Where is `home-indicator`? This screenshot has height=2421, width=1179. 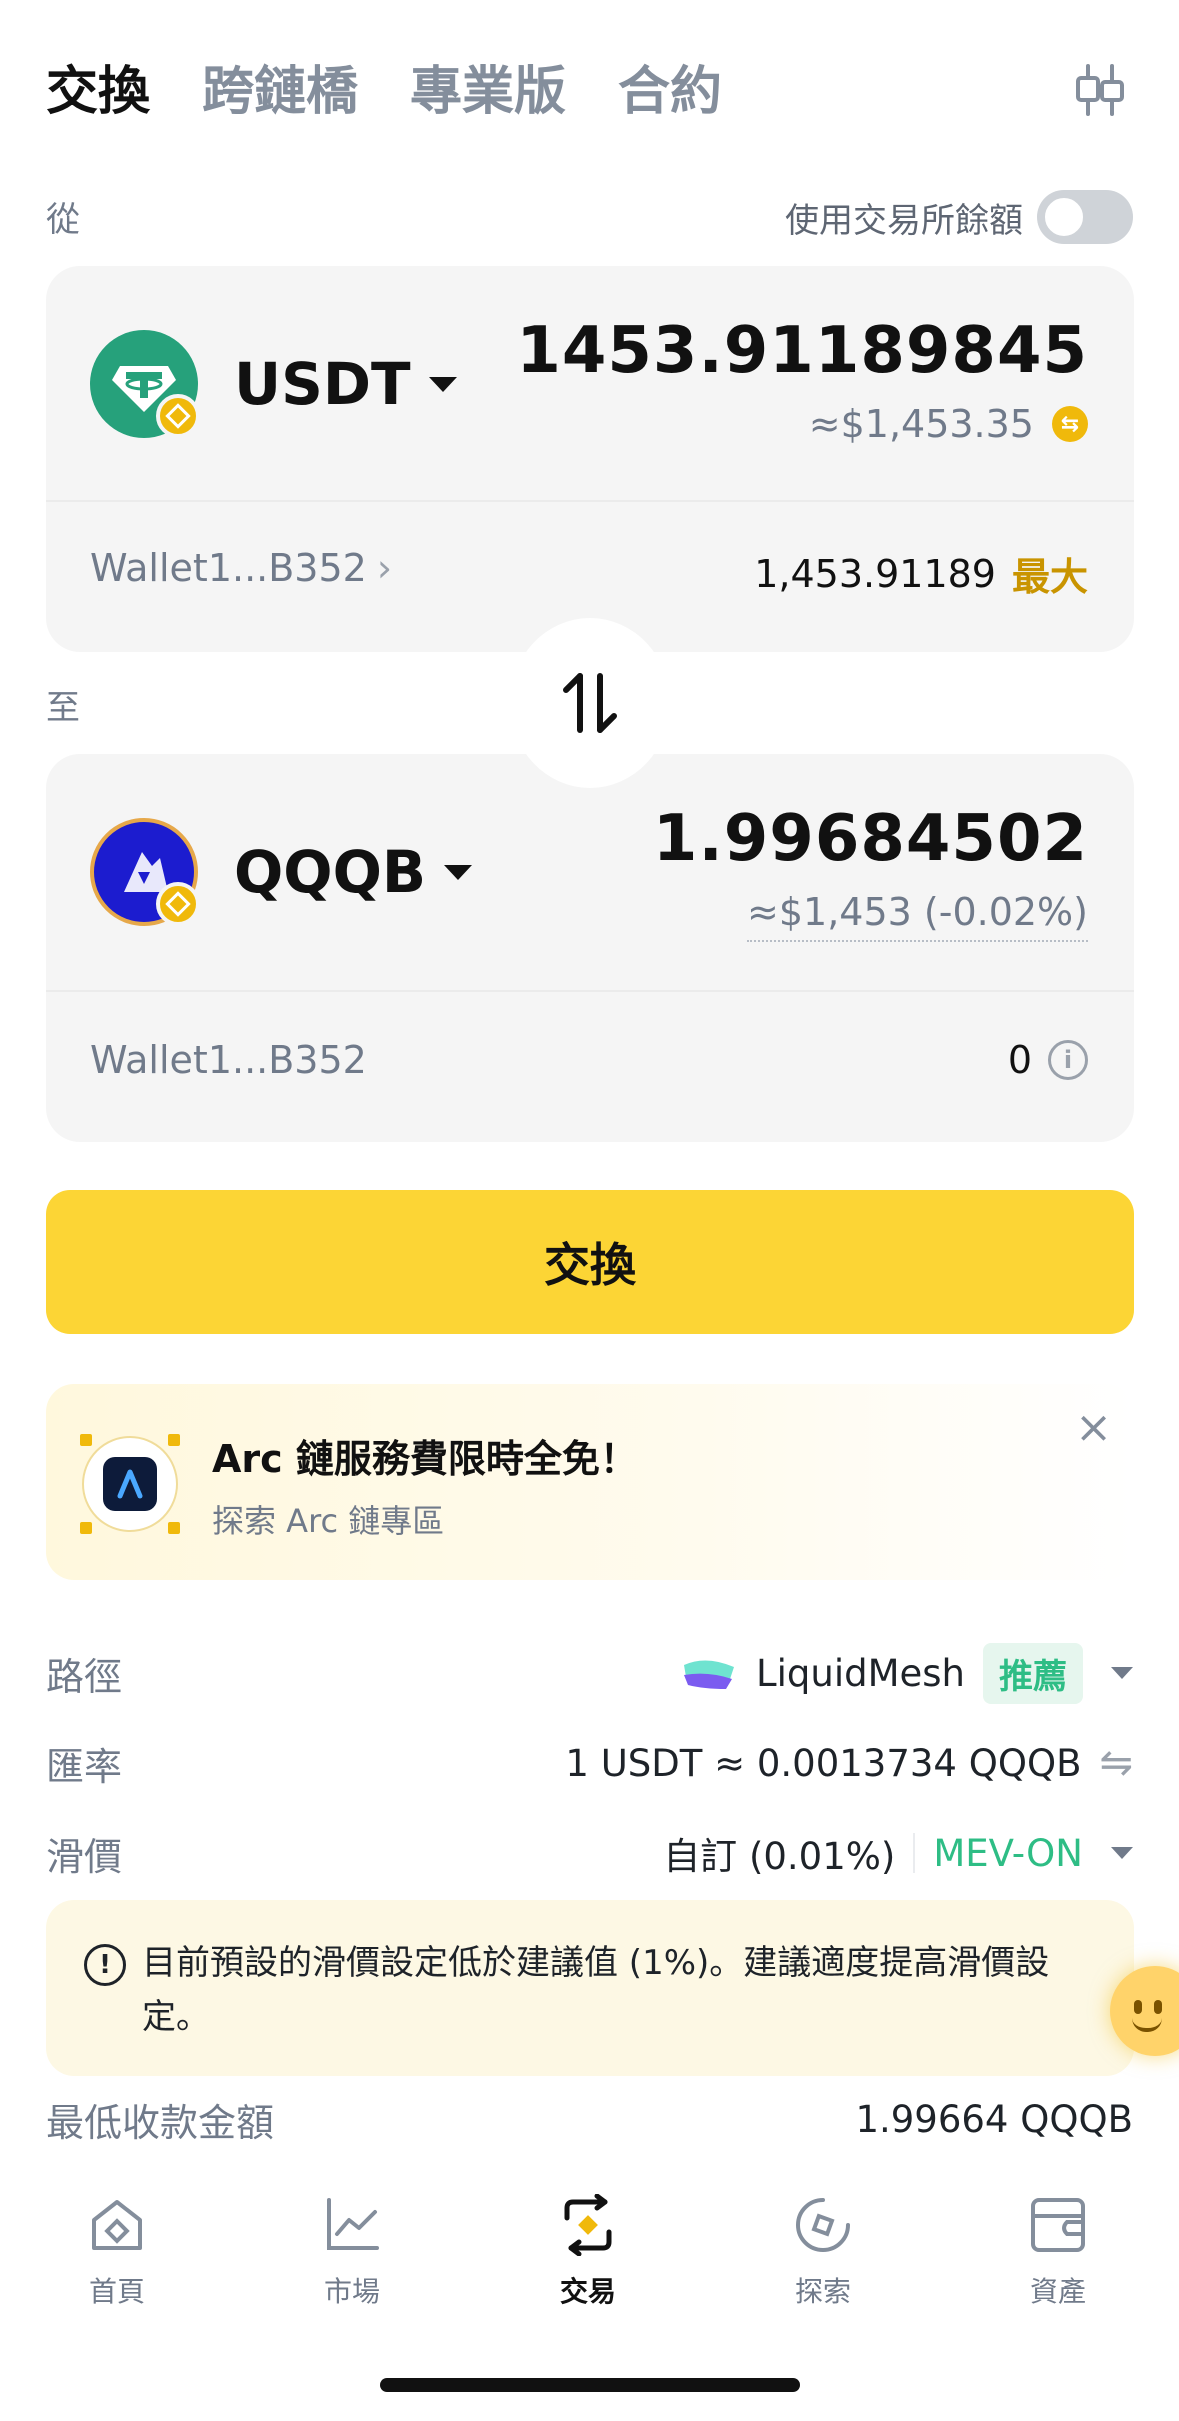 home-indicator is located at coordinates (590, 2385).